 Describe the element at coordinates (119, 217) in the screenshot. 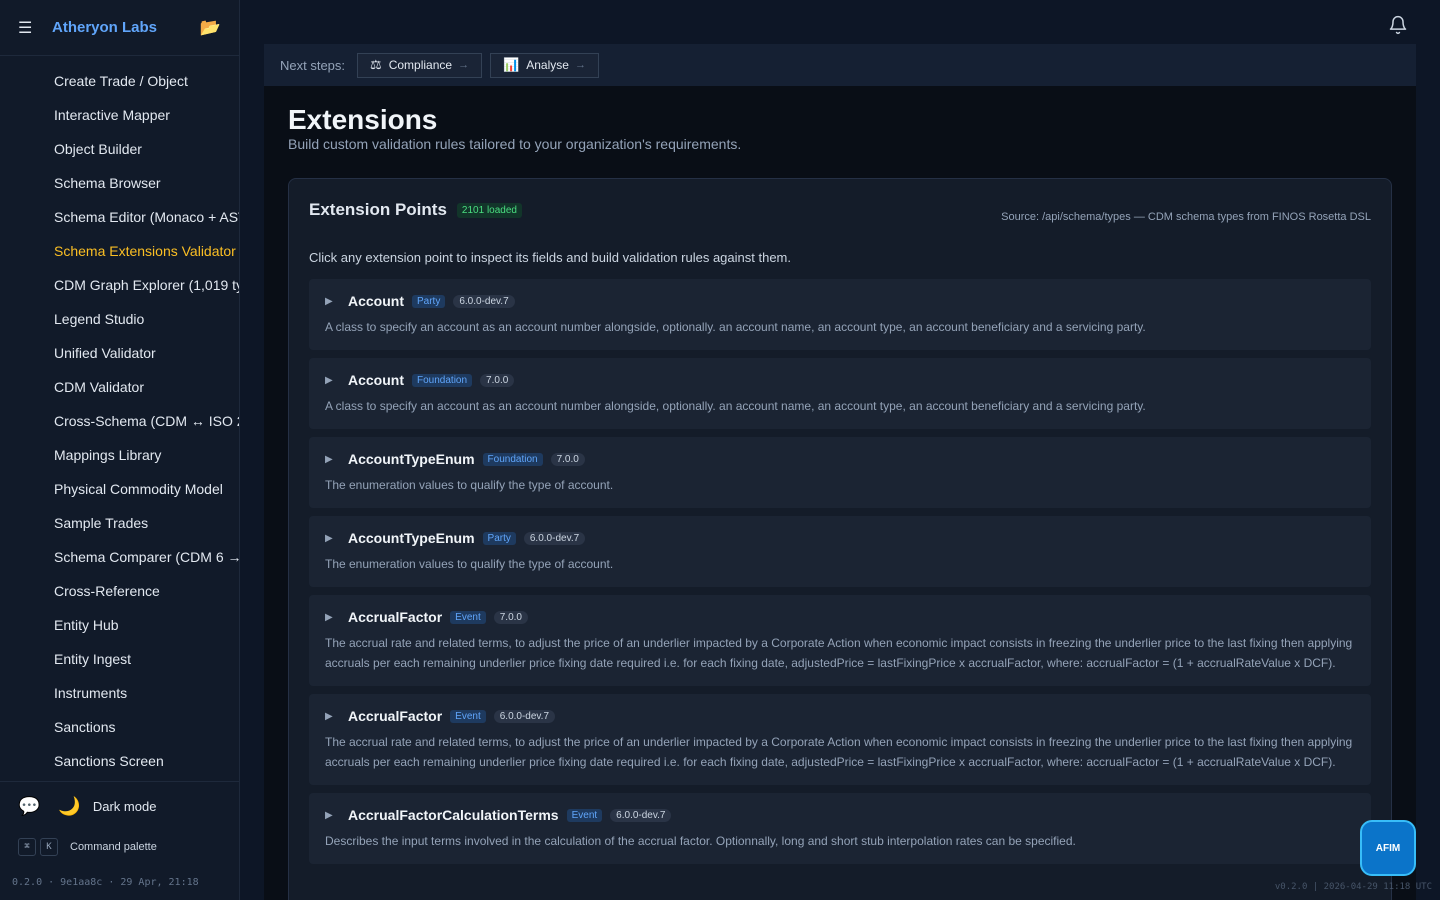

I see `sidebar-item-schema-editor: Schema Editor (Monaco + AST)` at that location.